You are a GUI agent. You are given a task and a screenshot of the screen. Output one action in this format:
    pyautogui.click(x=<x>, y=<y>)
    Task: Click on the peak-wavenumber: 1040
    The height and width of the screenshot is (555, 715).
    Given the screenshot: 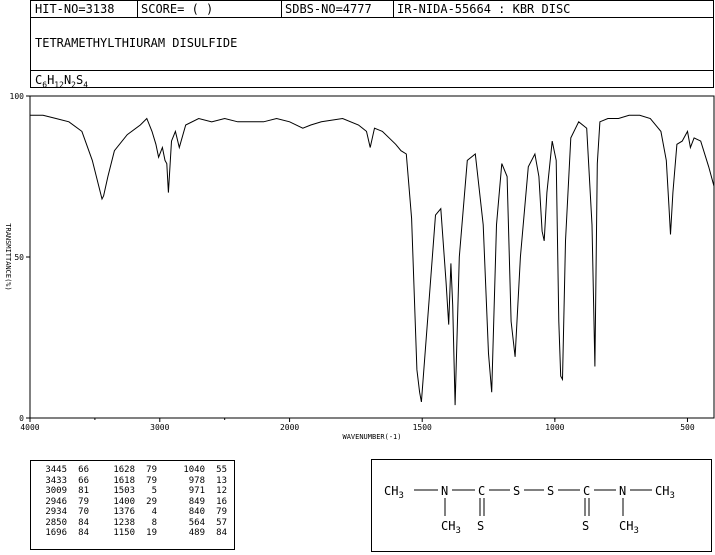 What is the action you would take?
    pyautogui.click(x=194, y=470)
    